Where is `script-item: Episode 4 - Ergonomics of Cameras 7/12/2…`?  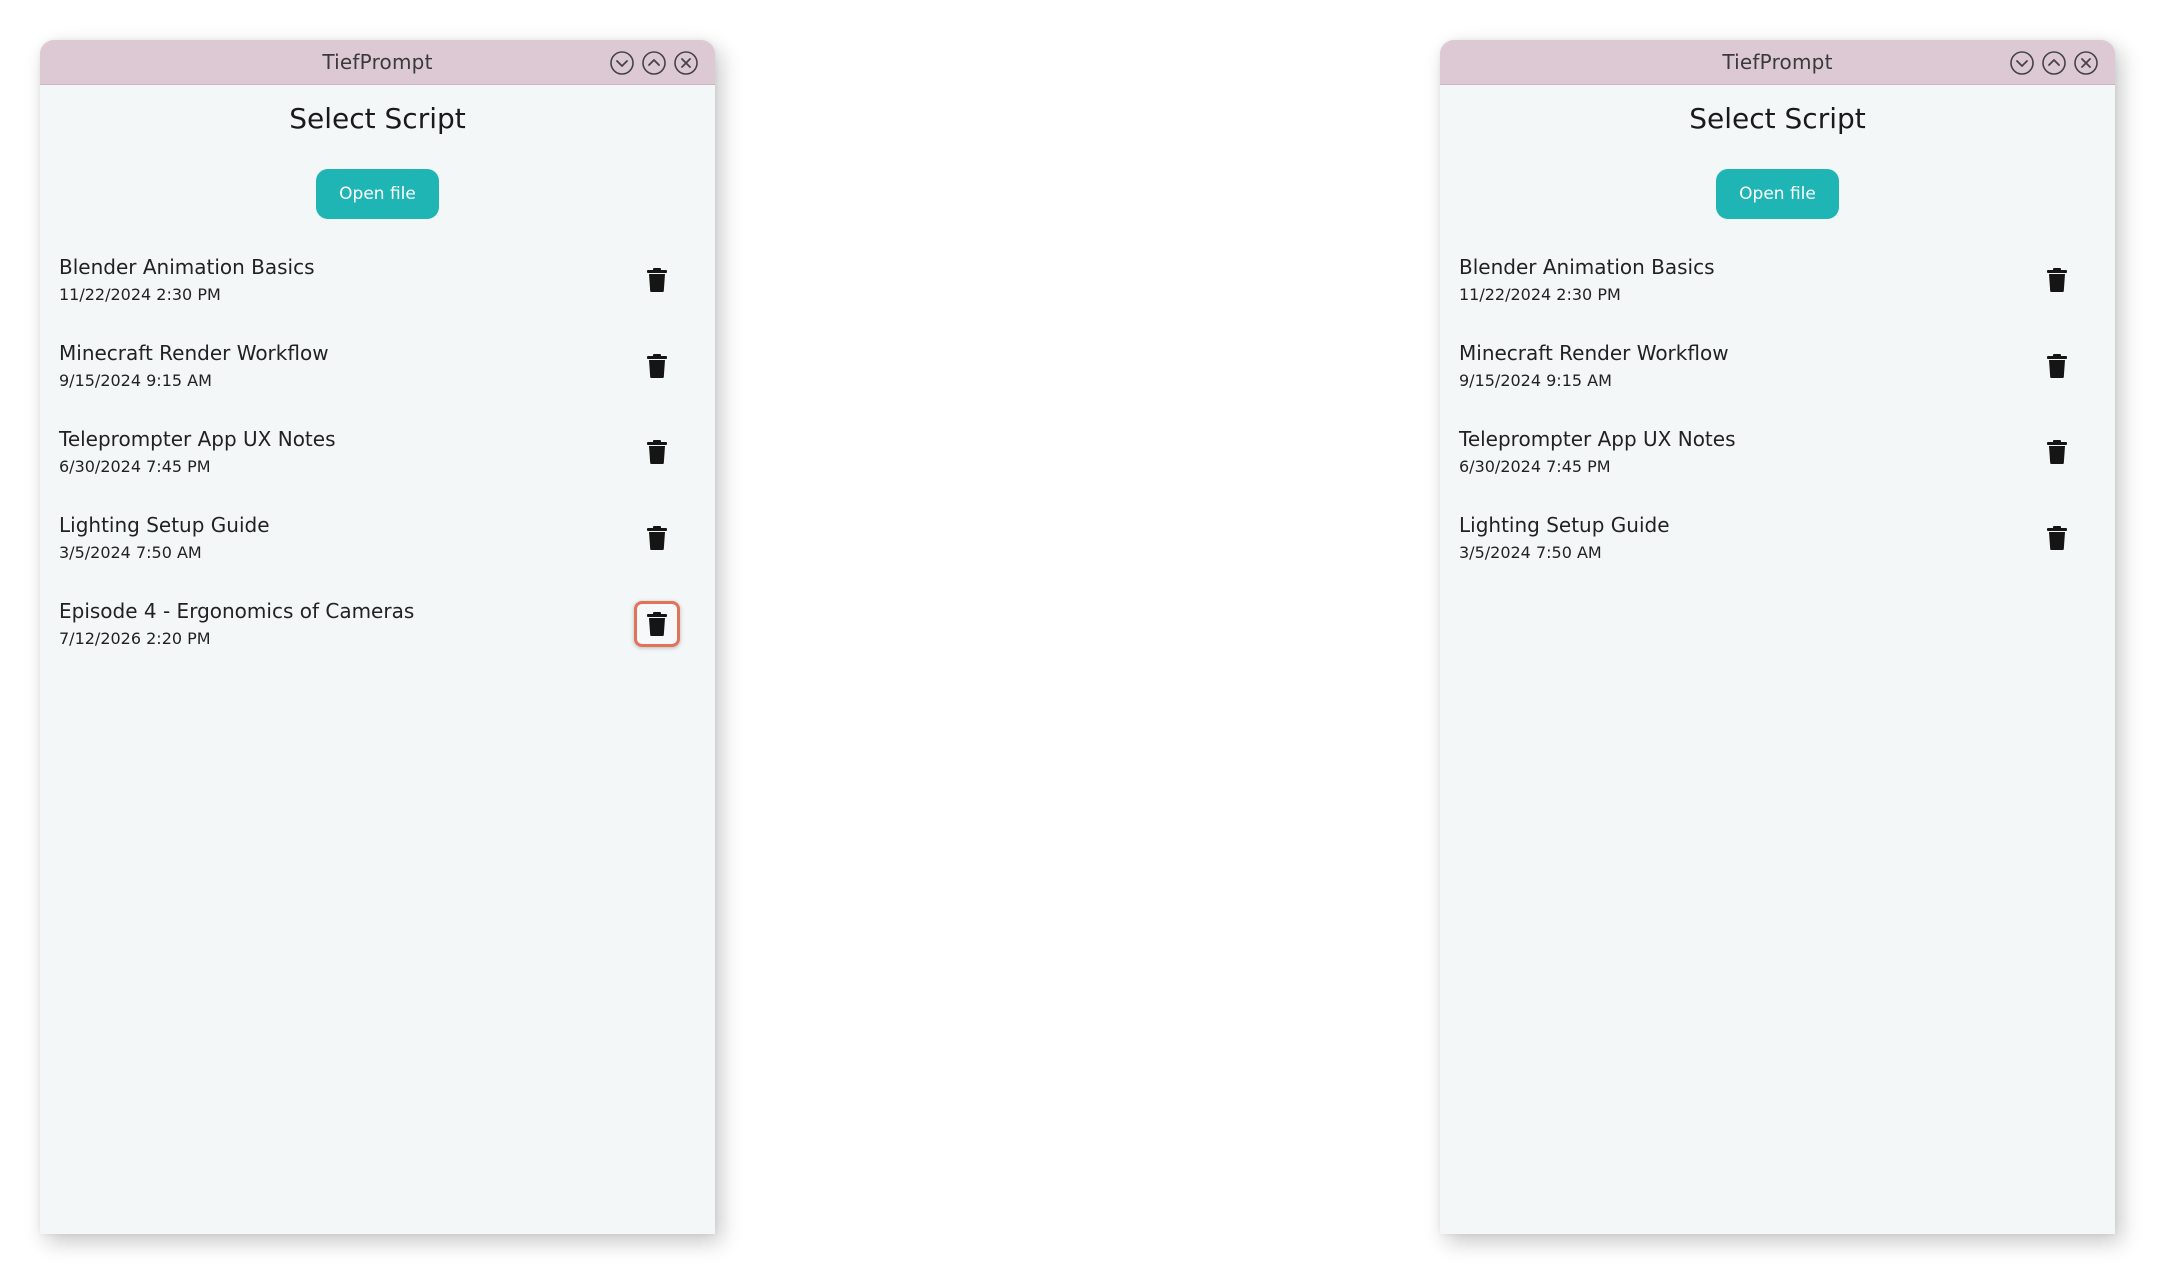 script-item: Episode 4 - Ergonomics of Cameras 7/12/2… is located at coordinates (377, 642).